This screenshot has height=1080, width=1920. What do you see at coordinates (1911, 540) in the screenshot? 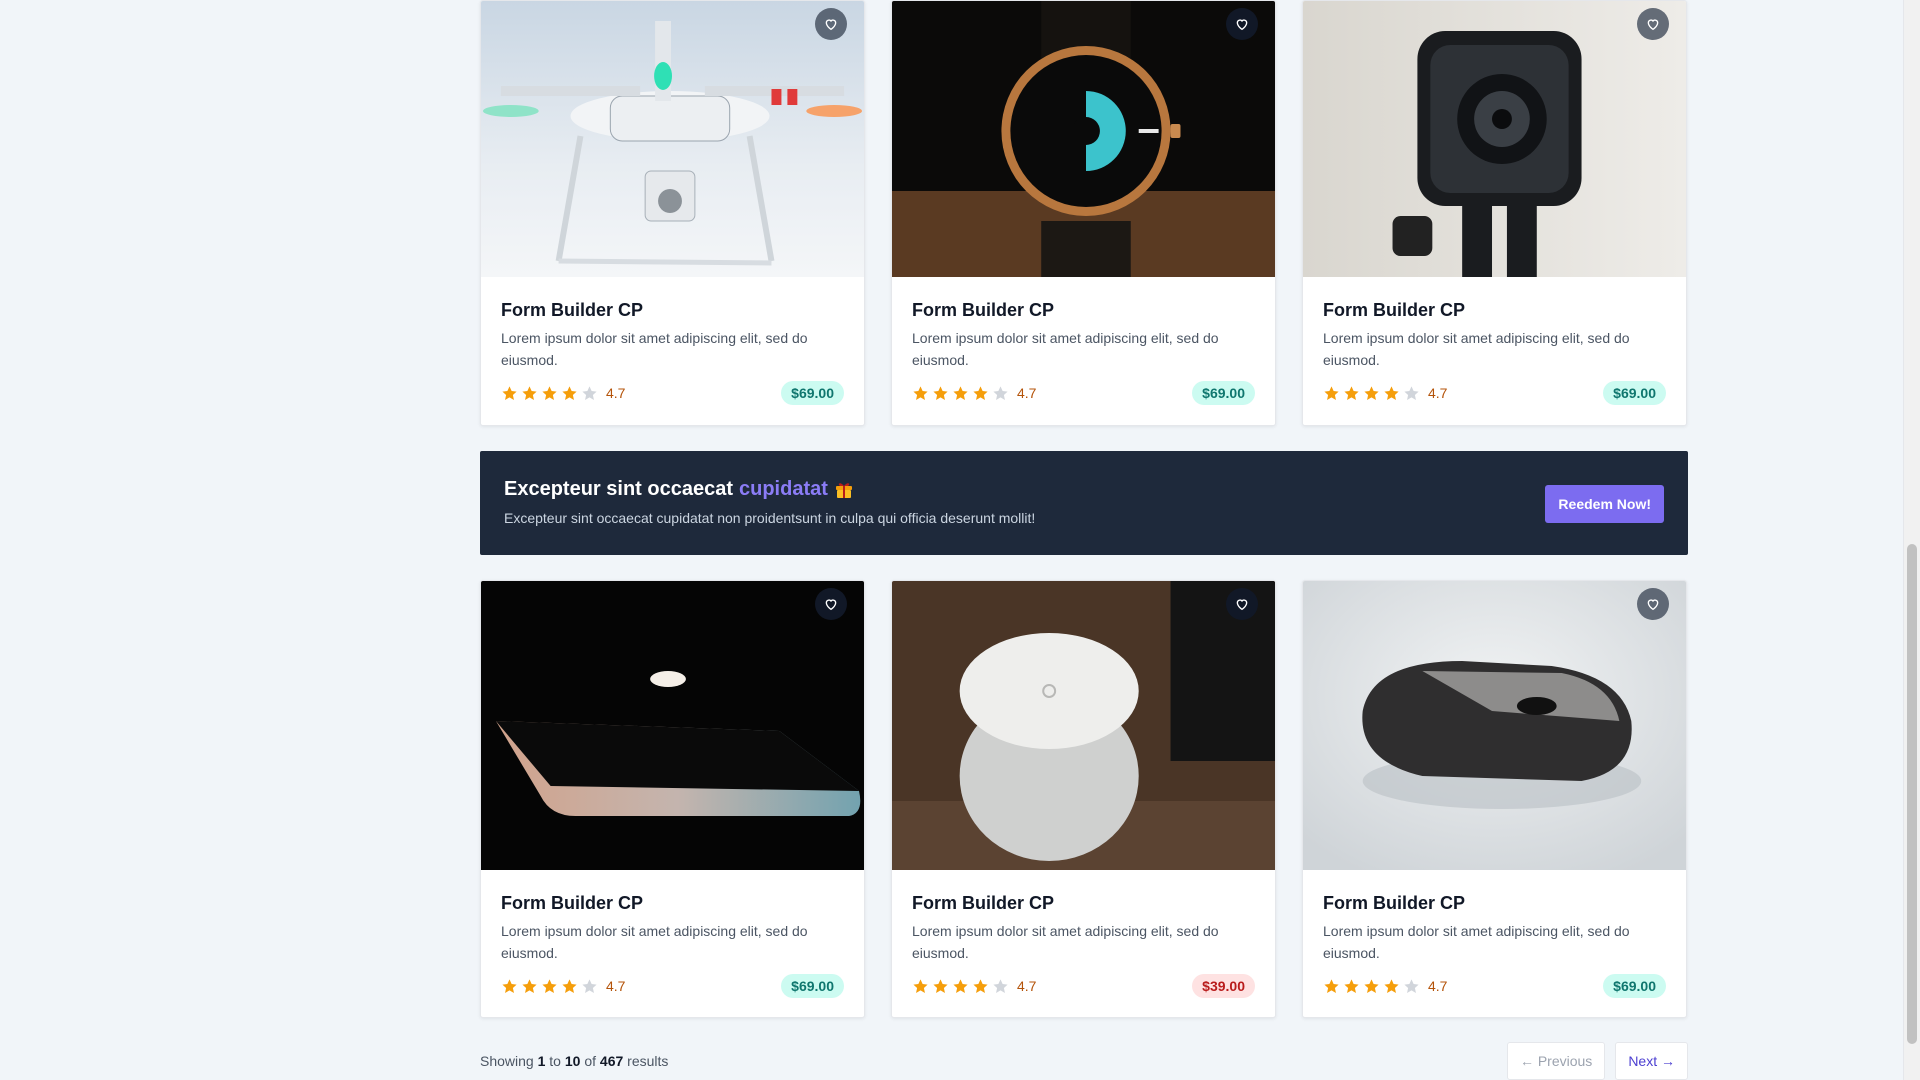
I see `page-scrollbar` at bounding box center [1911, 540].